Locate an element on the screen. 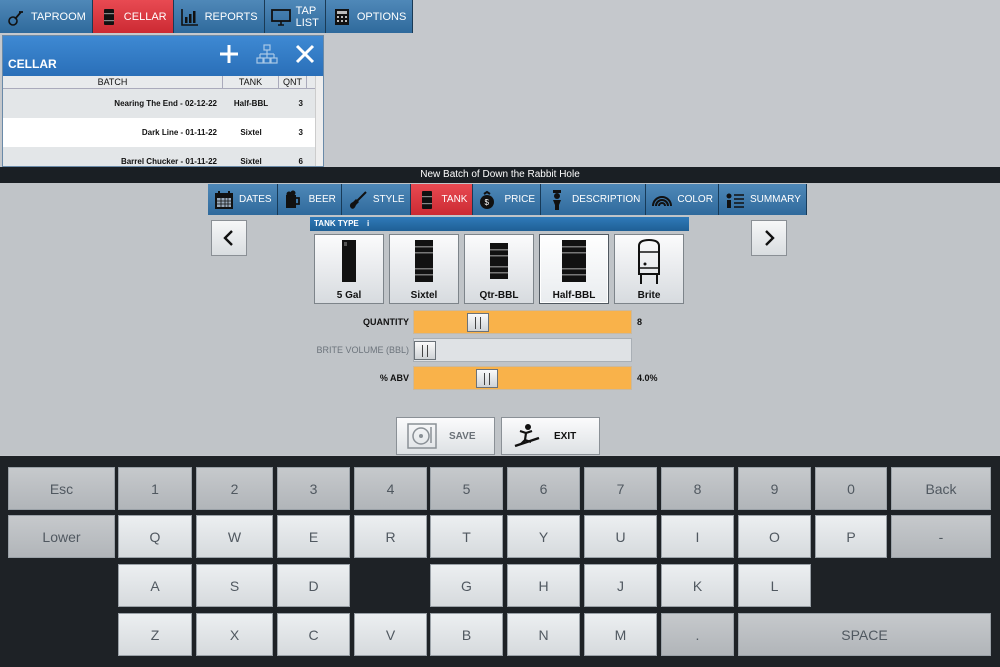 This screenshot has height=667, width=1000. nav-label: TAPROOM is located at coordinates (58, 16).